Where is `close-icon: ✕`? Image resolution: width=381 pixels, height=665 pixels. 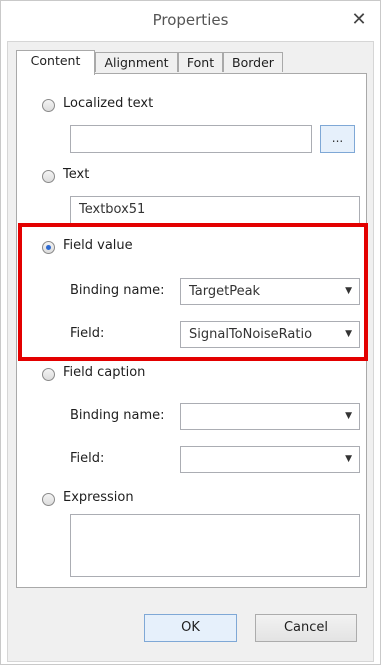
close-icon: ✕ is located at coordinates (359, 20).